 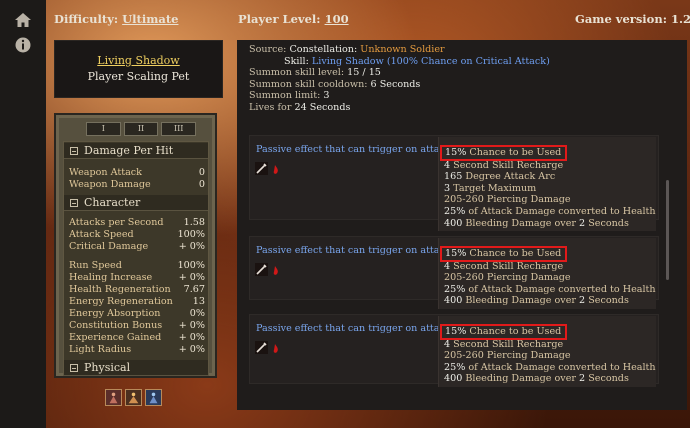 What do you see at coordinates (136, 151) in the screenshot?
I see `section-header-damage-per-hit: Damage Per Hit` at bounding box center [136, 151].